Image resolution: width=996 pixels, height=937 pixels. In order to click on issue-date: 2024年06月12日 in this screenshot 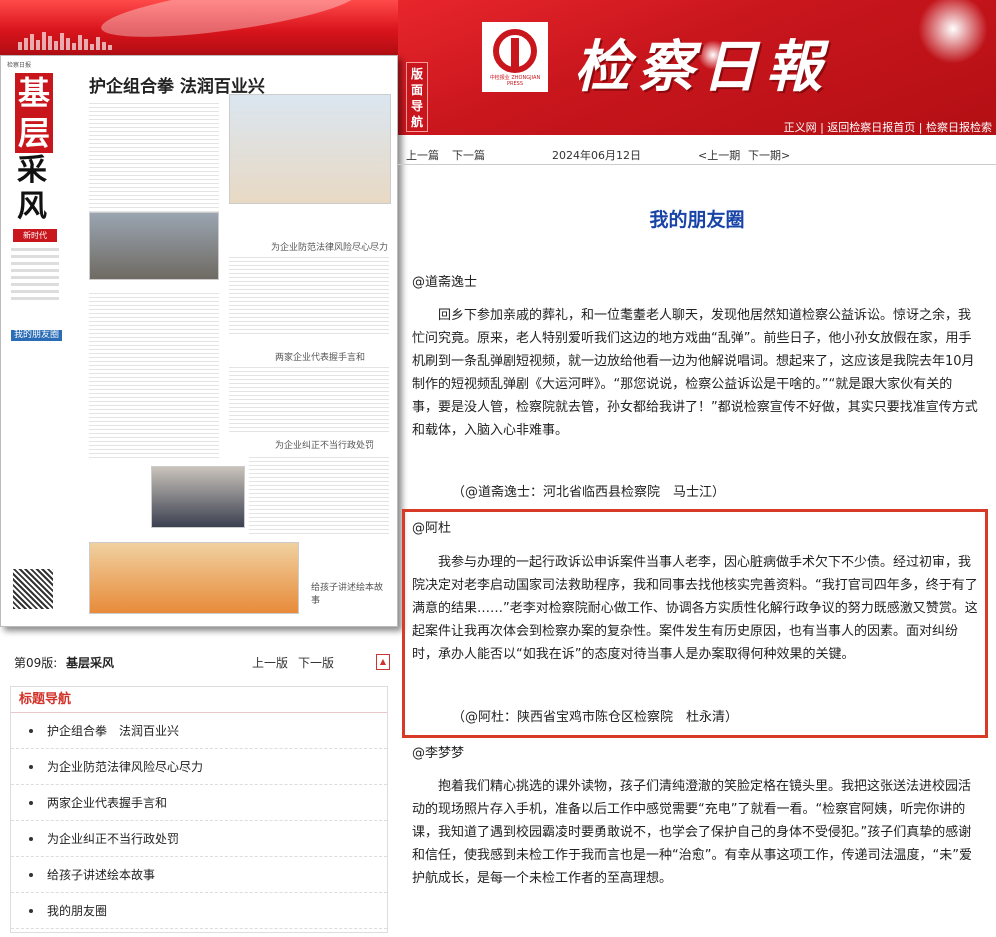, I will do `click(596, 155)`.